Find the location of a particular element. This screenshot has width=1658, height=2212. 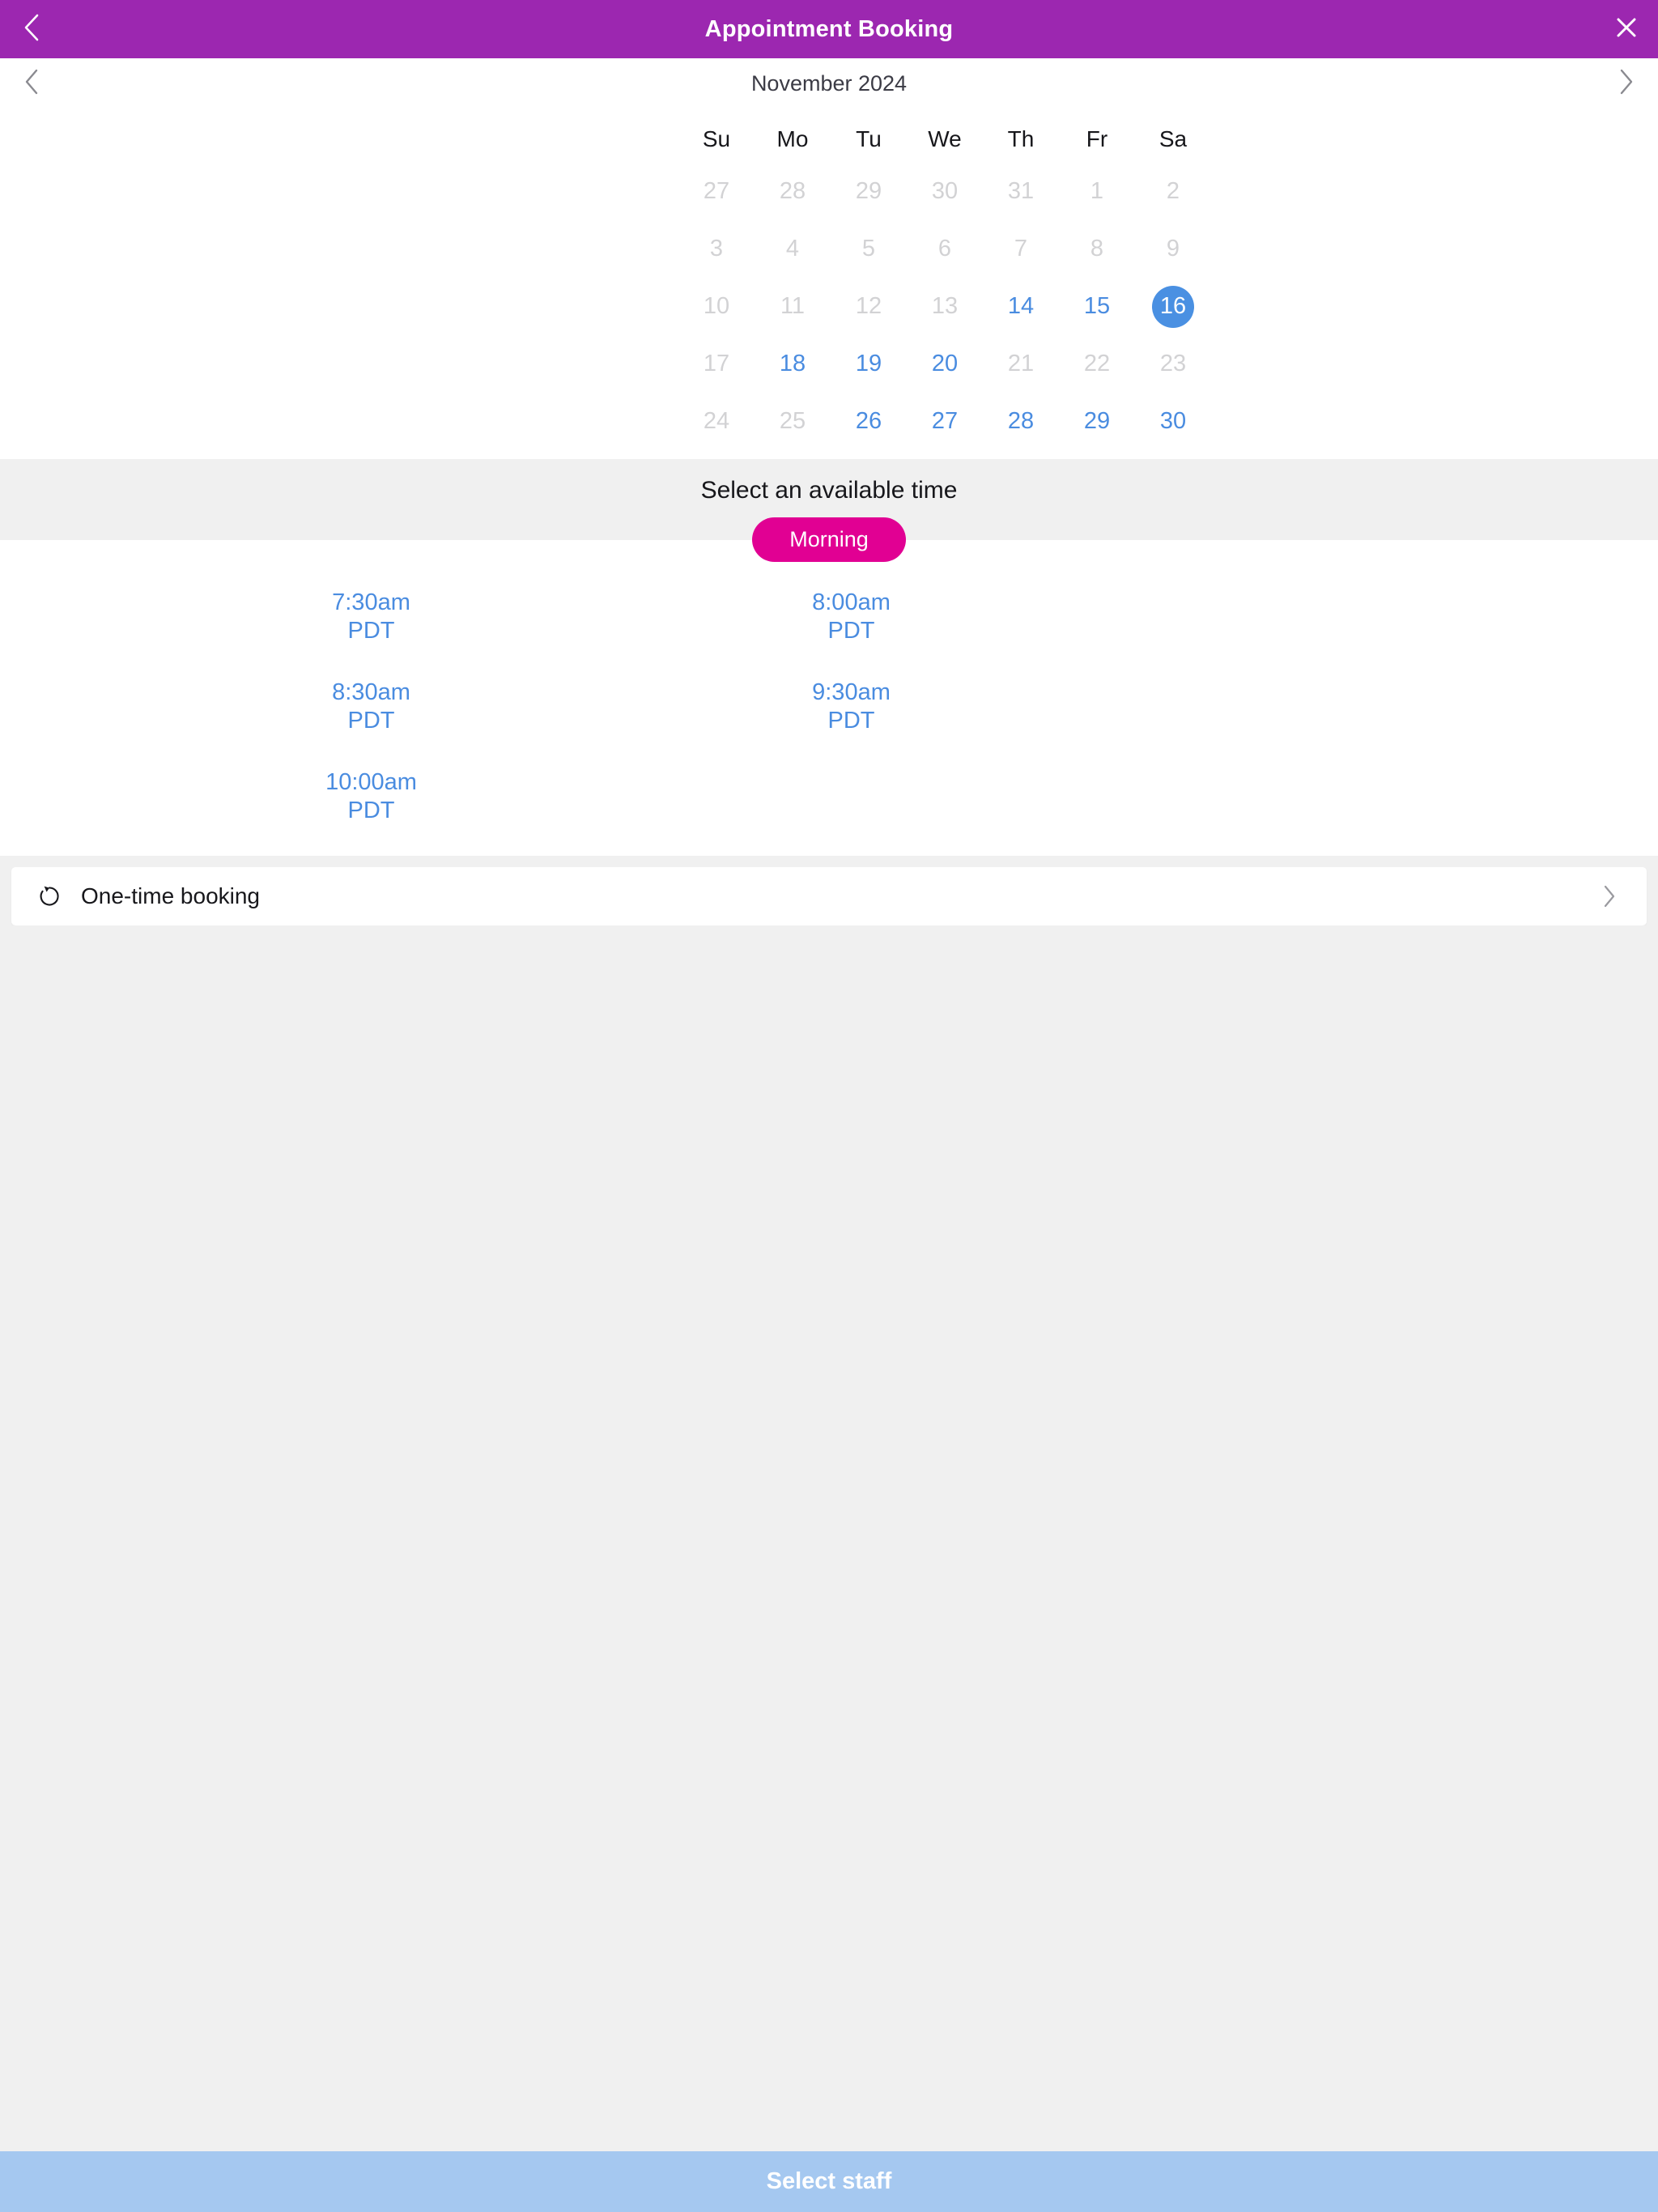

calendar-day-label: 5 is located at coordinates (868, 249).